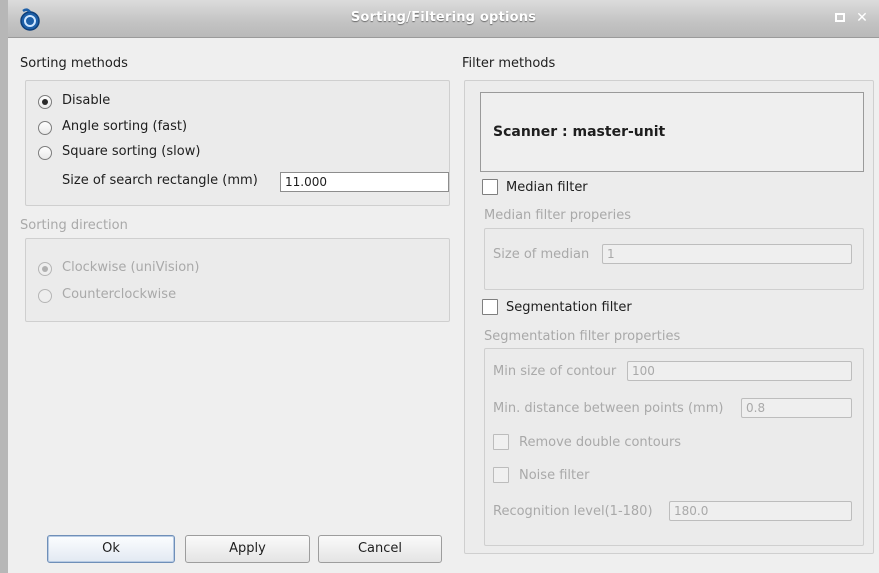  What do you see at coordinates (727, 254) in the screenshot?
I see `median-size-input: 1` at bounding box center [727, 254].